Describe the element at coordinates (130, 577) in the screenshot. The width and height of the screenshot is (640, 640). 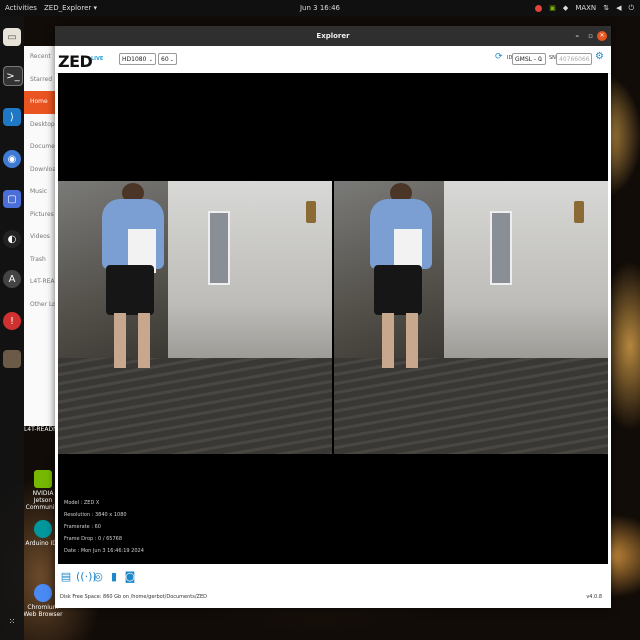
I see `snapshot-icon: ◙` at that location.